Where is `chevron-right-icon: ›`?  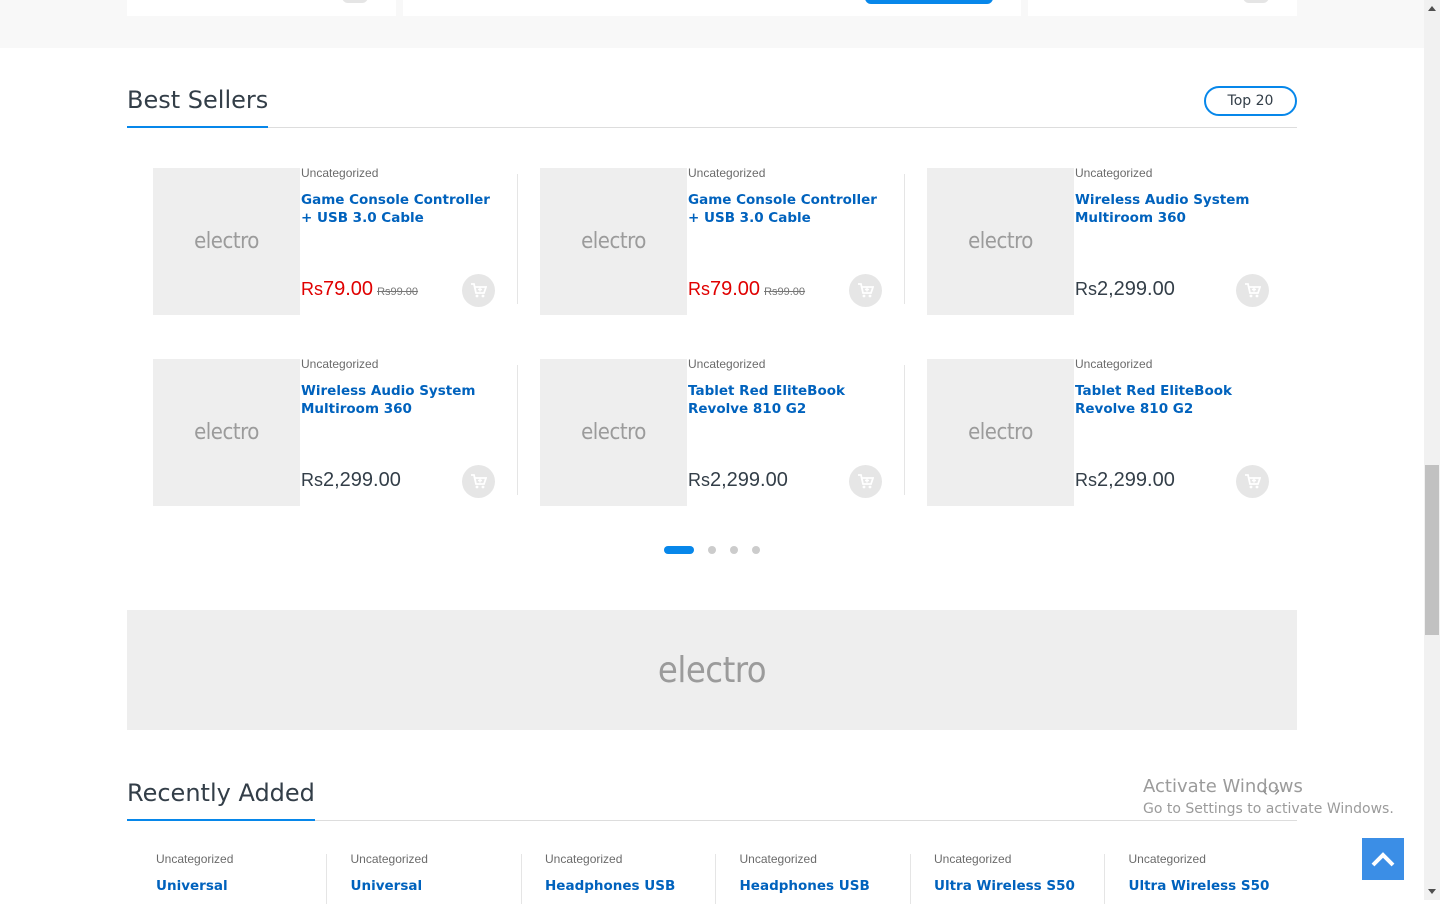
chevron-right-icon: › is located at coordinates (1277, 790).